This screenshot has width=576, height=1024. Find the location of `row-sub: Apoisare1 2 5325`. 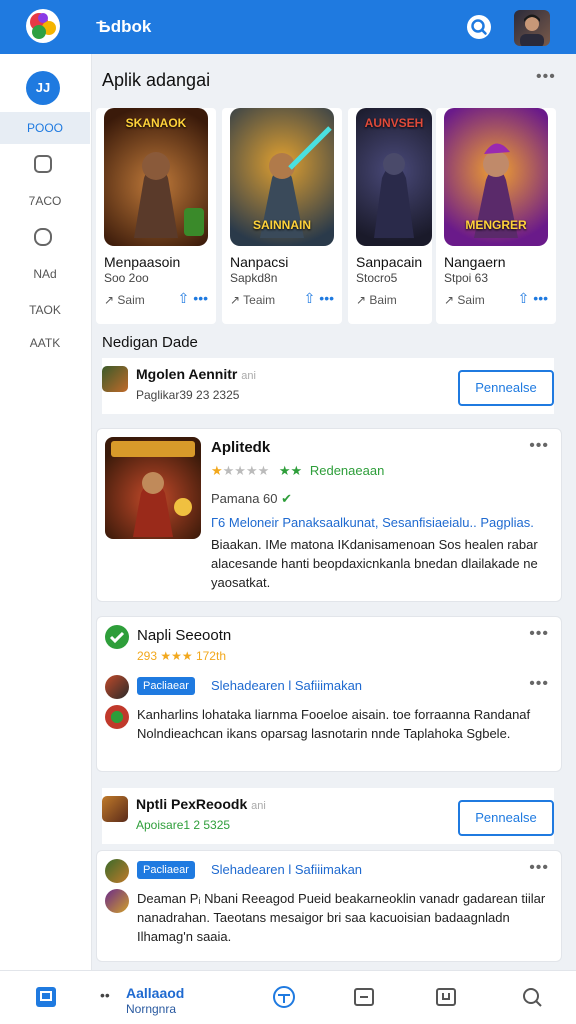

row-sub: Apoisare1 2 5325 is located at coordinates (183, 825).